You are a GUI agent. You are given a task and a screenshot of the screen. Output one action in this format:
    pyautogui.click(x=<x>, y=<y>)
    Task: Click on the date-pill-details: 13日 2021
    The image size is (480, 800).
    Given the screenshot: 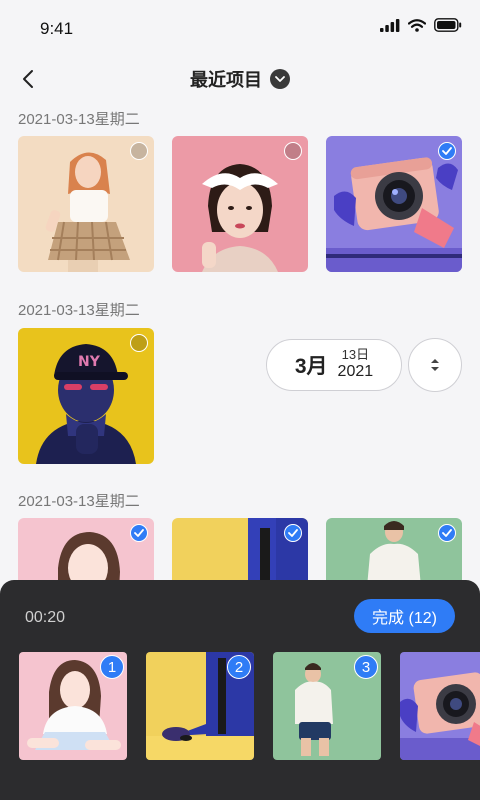 What is the action you would take?
    pyautogui.click(x=355, y=364)
    